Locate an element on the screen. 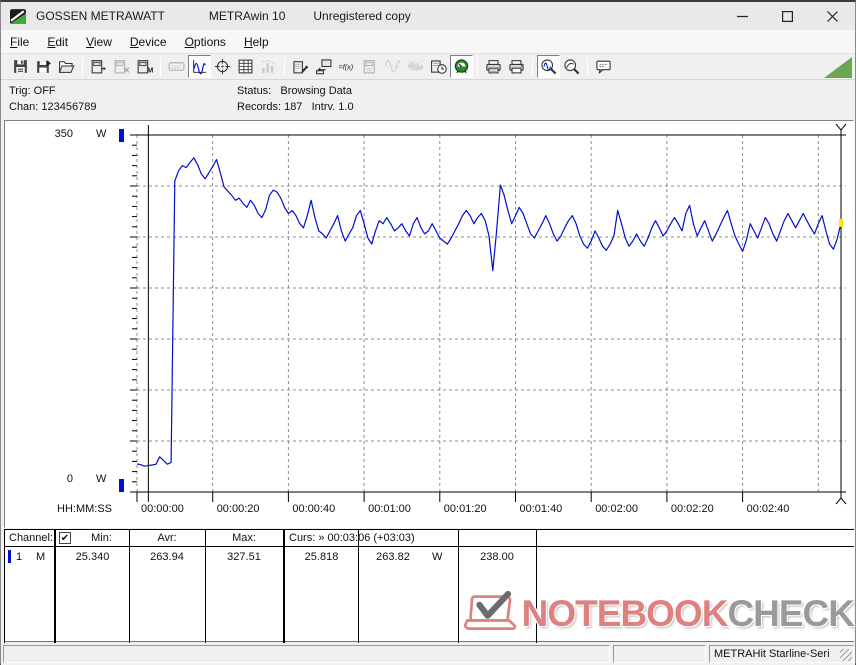 Image resolution: width=856 pixels, height=665 pixels. meter-live-icon is located at coordinates (461, 66).